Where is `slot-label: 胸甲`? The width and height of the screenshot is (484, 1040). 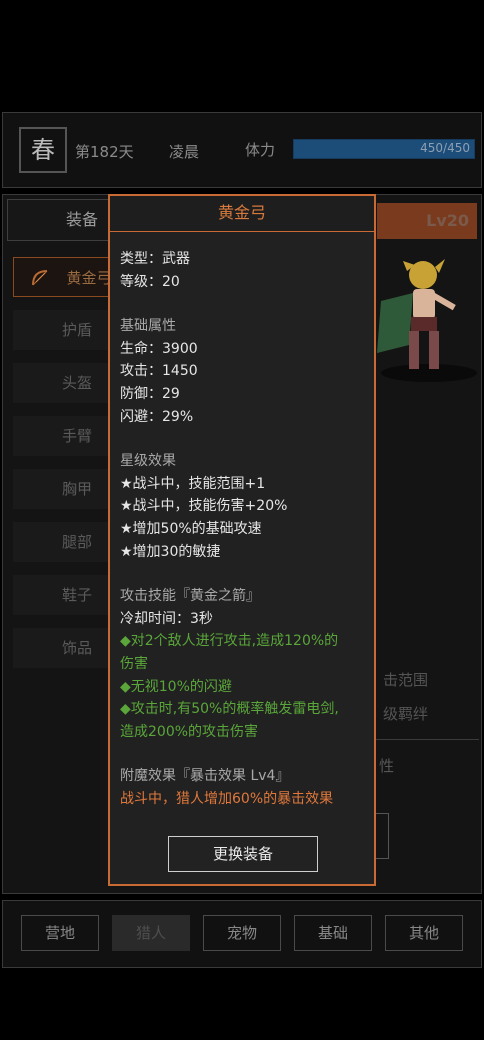 slot-label: 胸甲 is located at coordinates (76, 489).